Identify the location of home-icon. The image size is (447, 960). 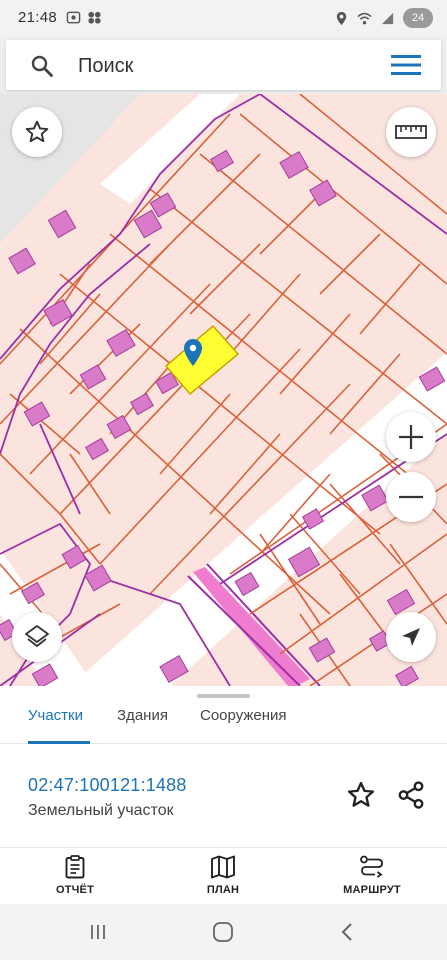
(223, 932).